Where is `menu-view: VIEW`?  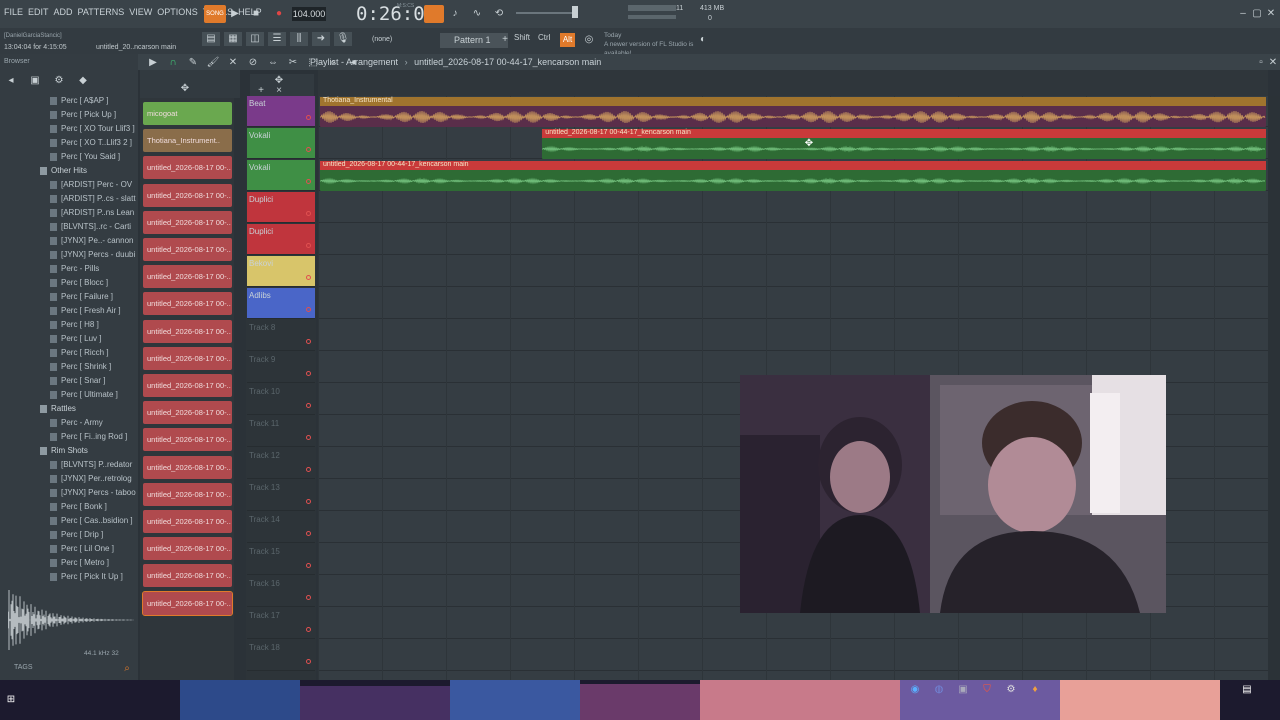 menu-view: VIEW is located at coordinates (140, 12).